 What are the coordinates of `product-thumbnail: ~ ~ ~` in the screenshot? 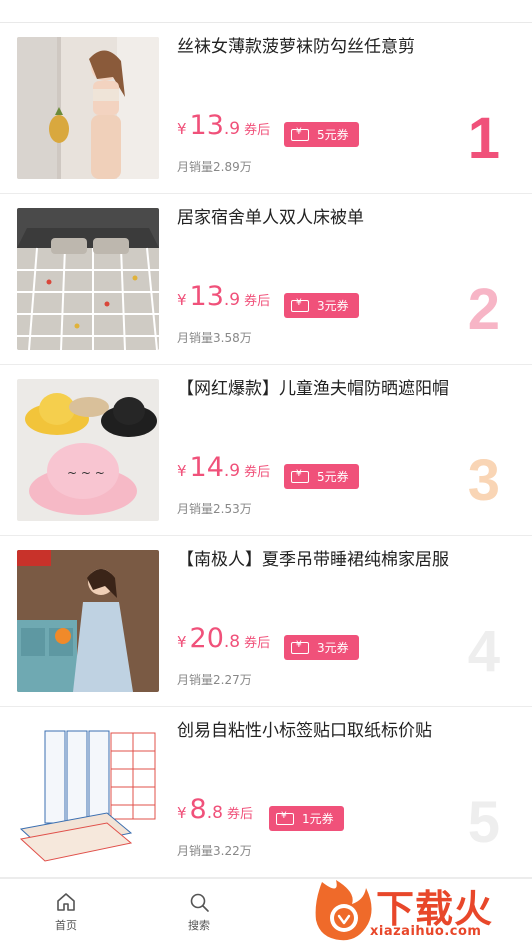 It's located at (88, 450).